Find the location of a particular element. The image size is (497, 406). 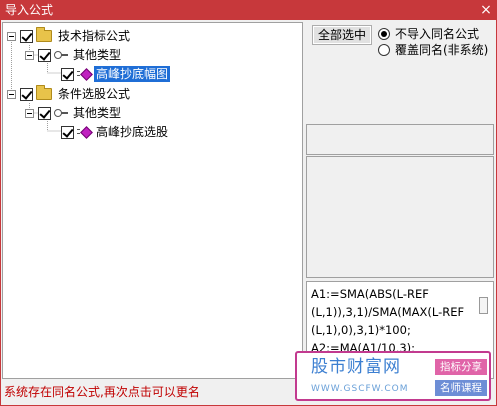

tree-node-stock-select-formula: 条件选股公式 is located at coordinates (69, 94).